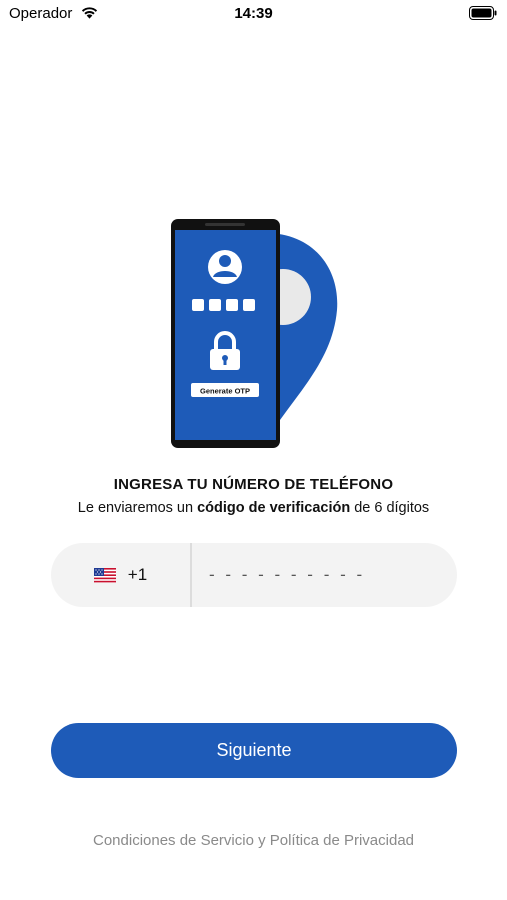  Describe the element at coordinates (104, 575) in the screenshot. I see `us-flag-icon` at that location.